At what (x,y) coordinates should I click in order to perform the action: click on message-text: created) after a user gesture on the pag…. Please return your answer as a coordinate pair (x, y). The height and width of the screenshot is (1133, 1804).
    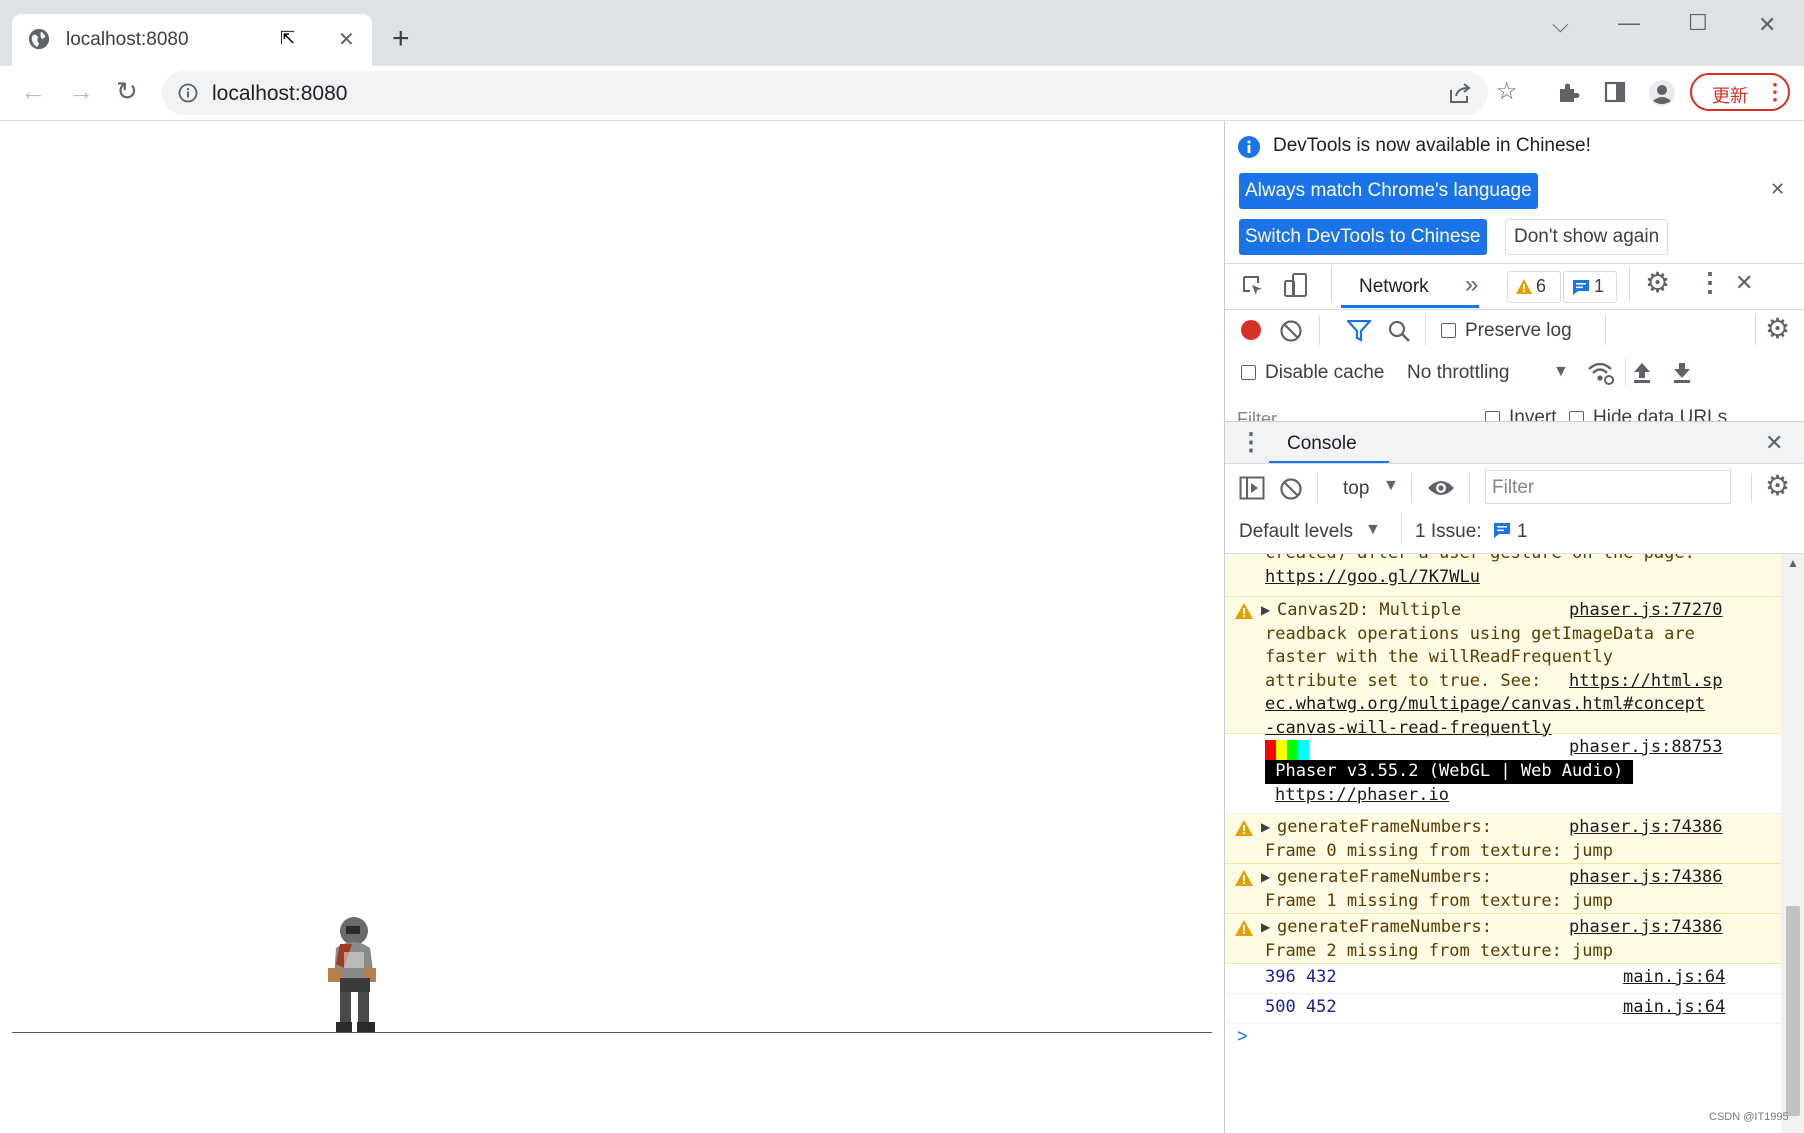
    Looking at the image, I should click on (1480, 560).